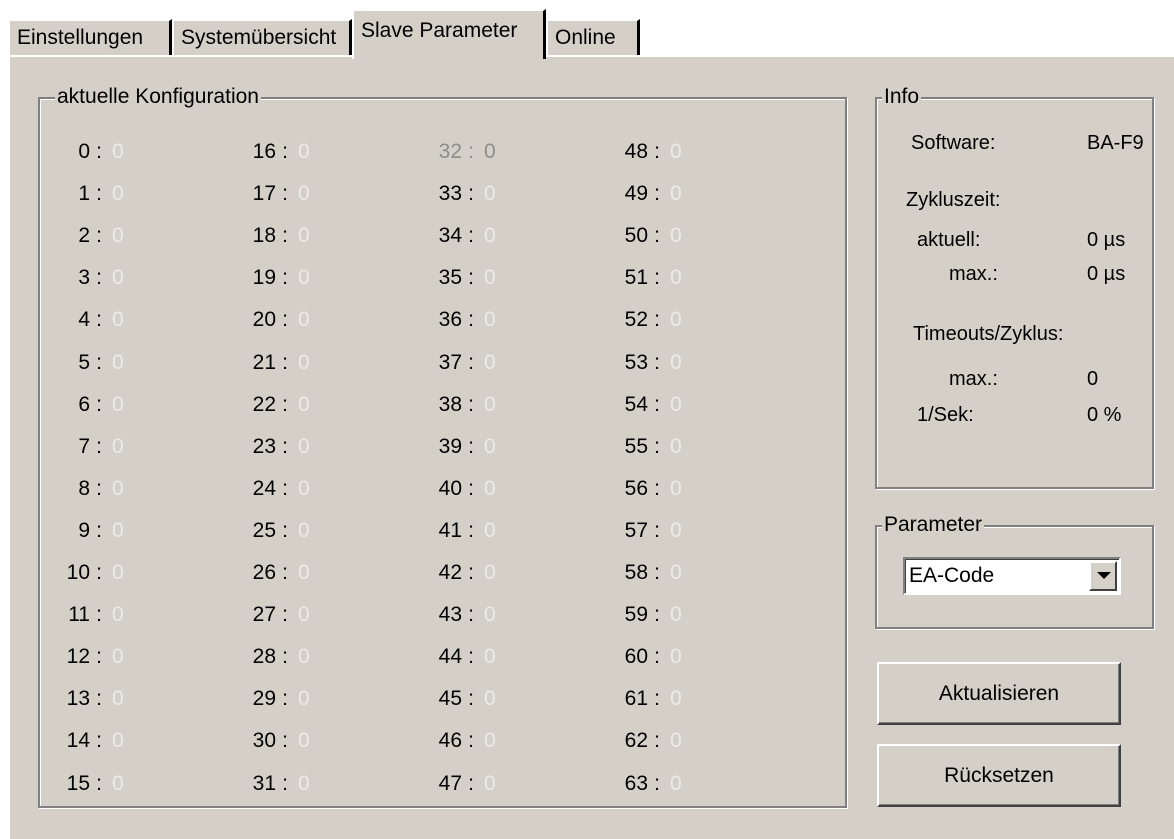 The image size is (1174, 839). I want to click on config-item: 16:0, so click(271, 152).